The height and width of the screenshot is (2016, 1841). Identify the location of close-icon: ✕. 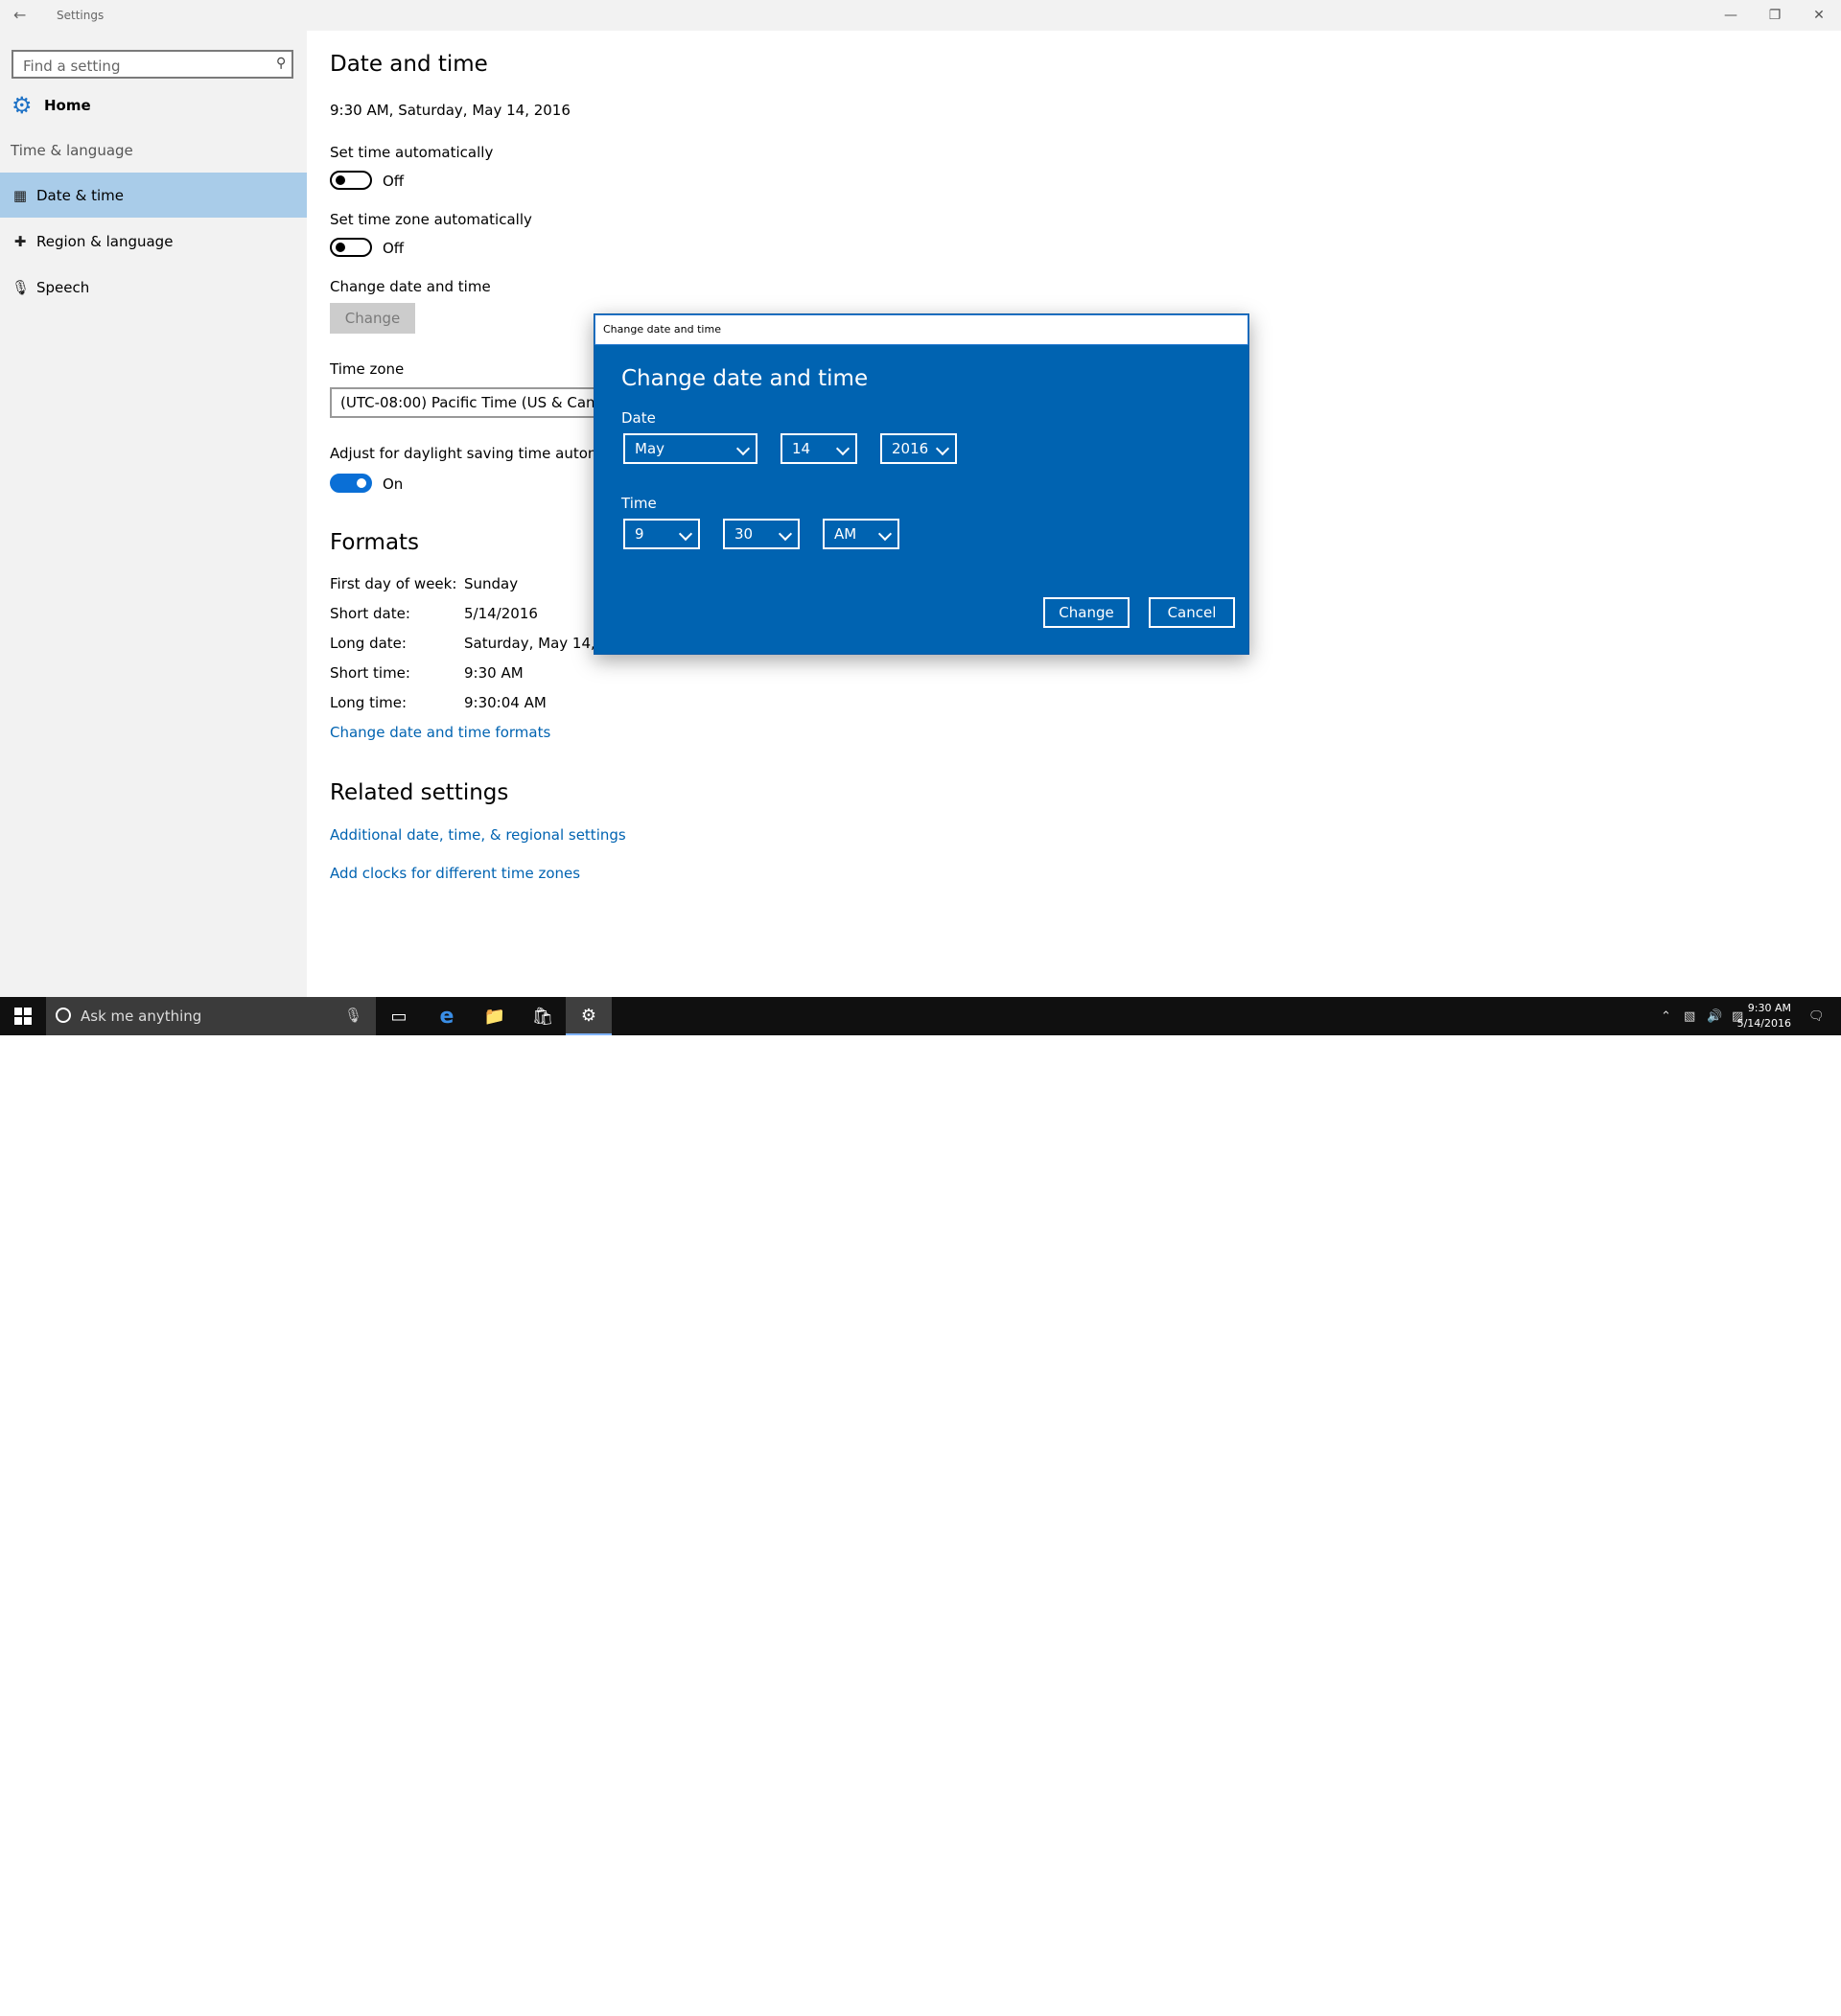
(1819, 15).